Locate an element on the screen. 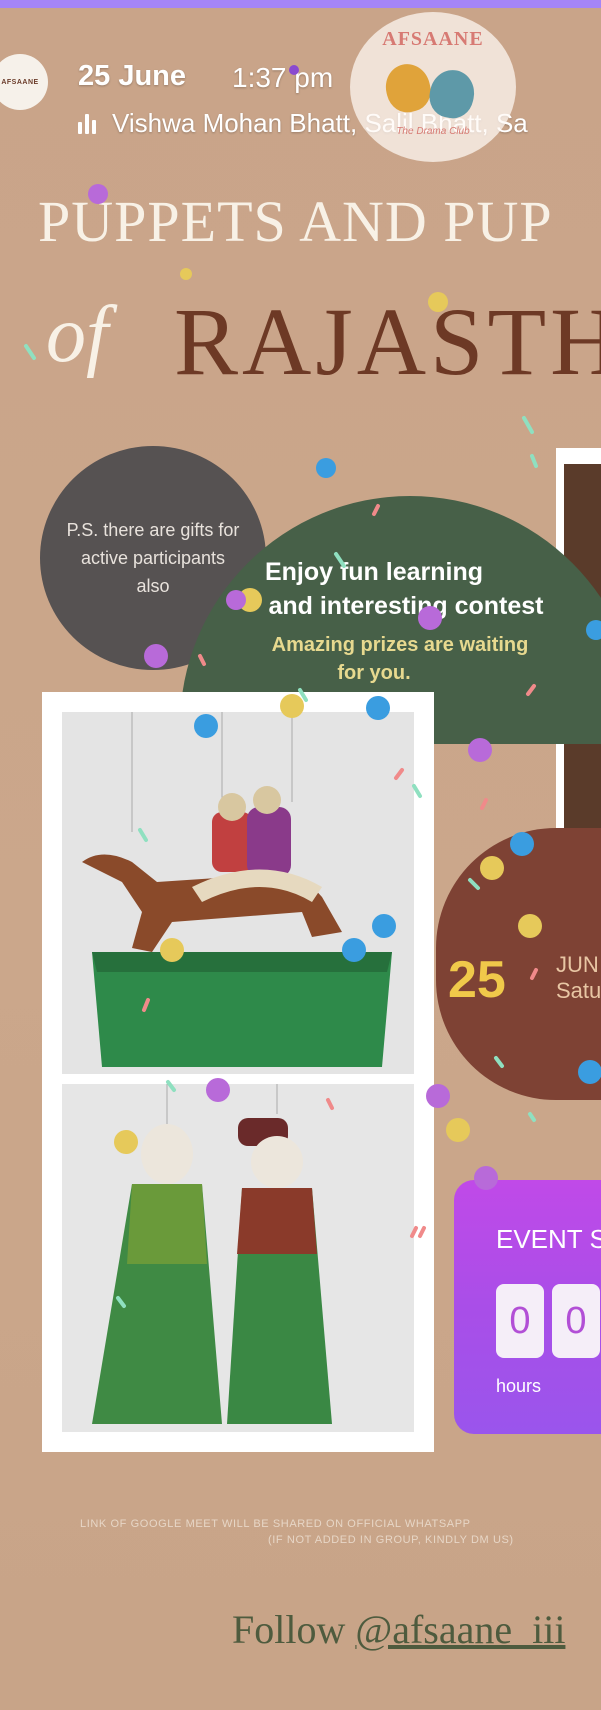 The width and height of the screenshot is (601, 1710). event-month: JUN Satu is located at coordinates (578, 978).